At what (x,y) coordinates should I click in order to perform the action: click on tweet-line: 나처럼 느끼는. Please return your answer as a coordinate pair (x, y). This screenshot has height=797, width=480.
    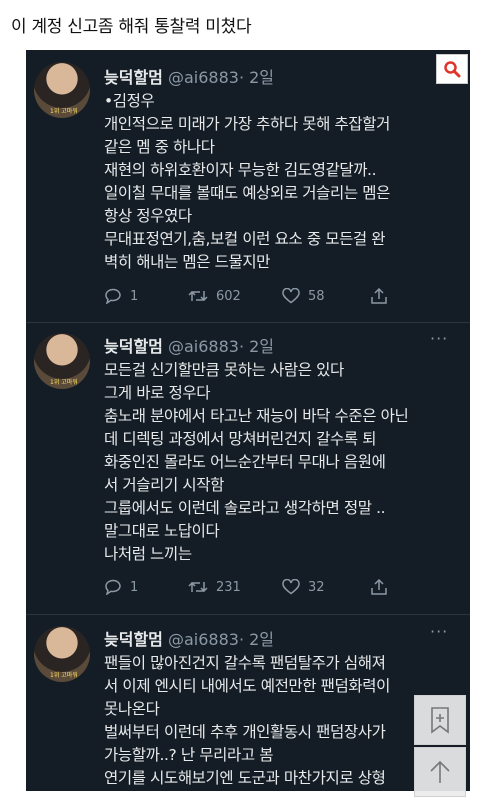
    Looking at the image, I should click on (148, 554).